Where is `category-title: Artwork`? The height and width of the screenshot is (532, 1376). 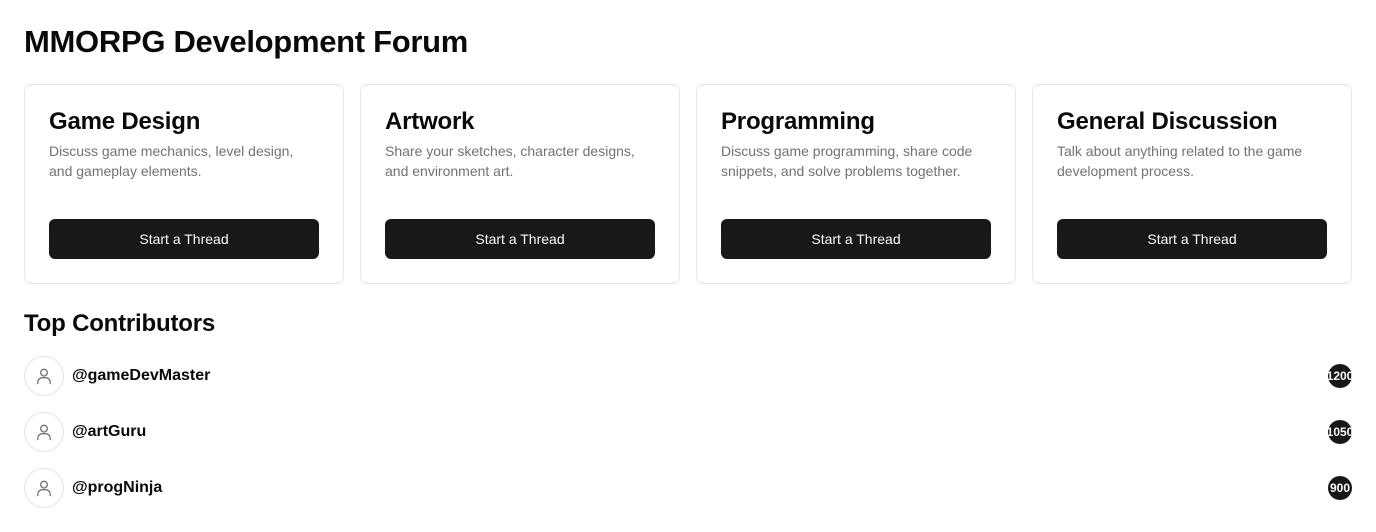 category-title: Artwork is located at coordinates (430, 121).